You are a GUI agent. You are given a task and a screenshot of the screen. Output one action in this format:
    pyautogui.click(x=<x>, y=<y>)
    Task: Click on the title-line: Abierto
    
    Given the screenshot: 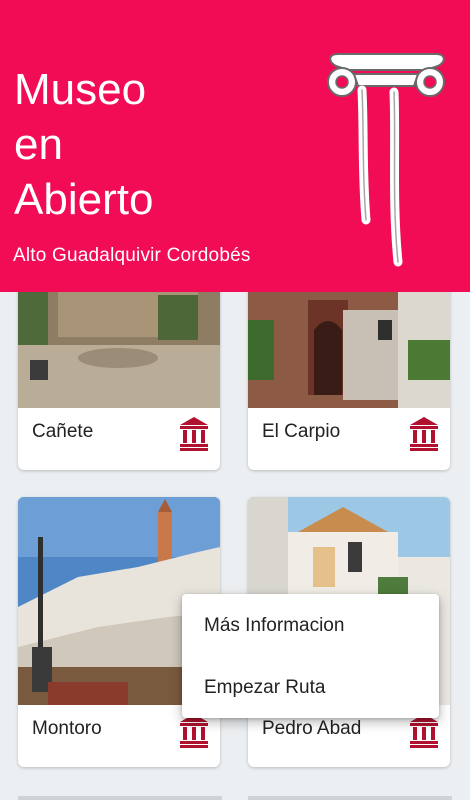 What is the action you would take?
    pyautogui.click(x=84, y=199)
    